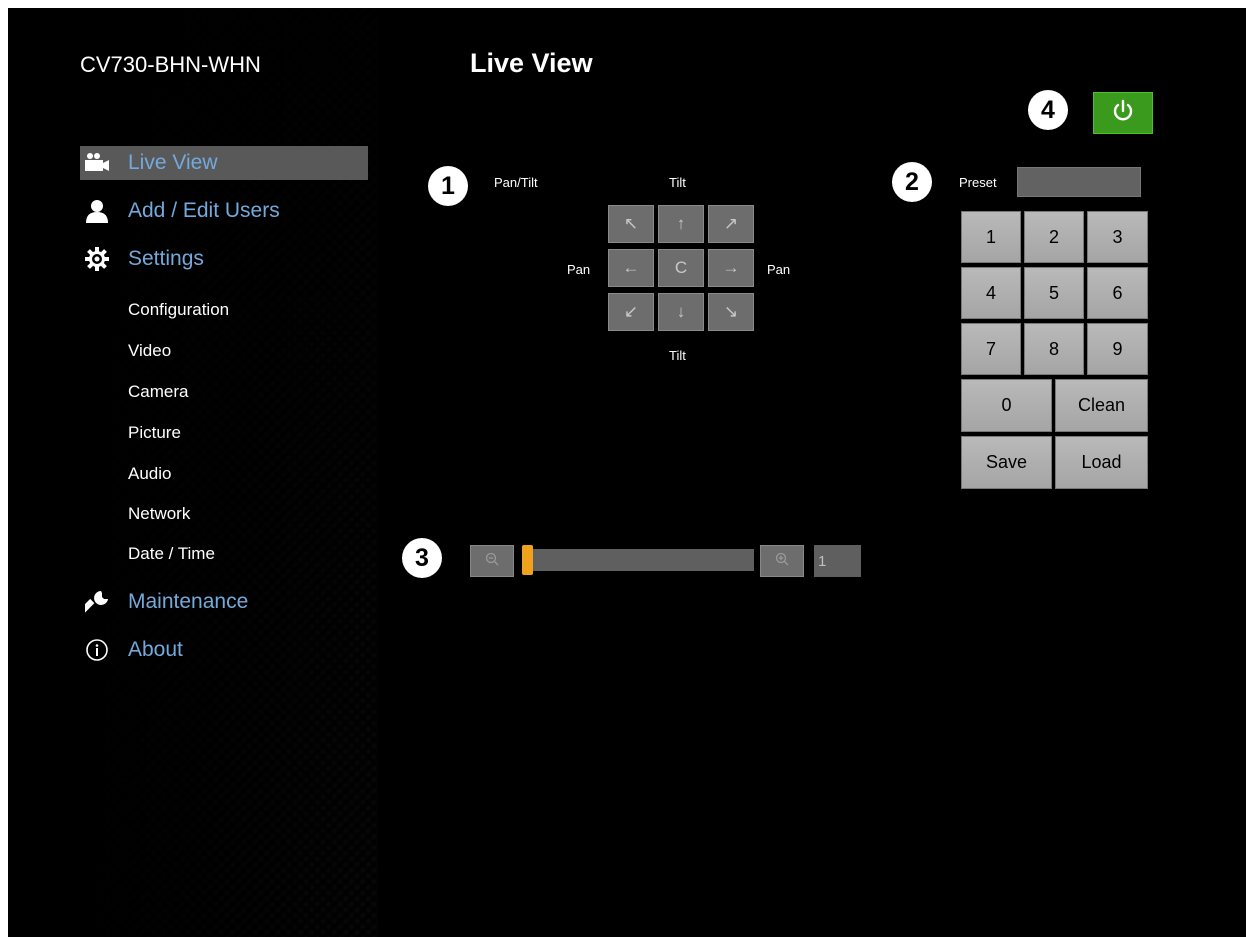  Describe the element at coordinates (204, 210) in the screenshot. I see `nav-add-edit-users-label: Add / Edit Users` at that location.